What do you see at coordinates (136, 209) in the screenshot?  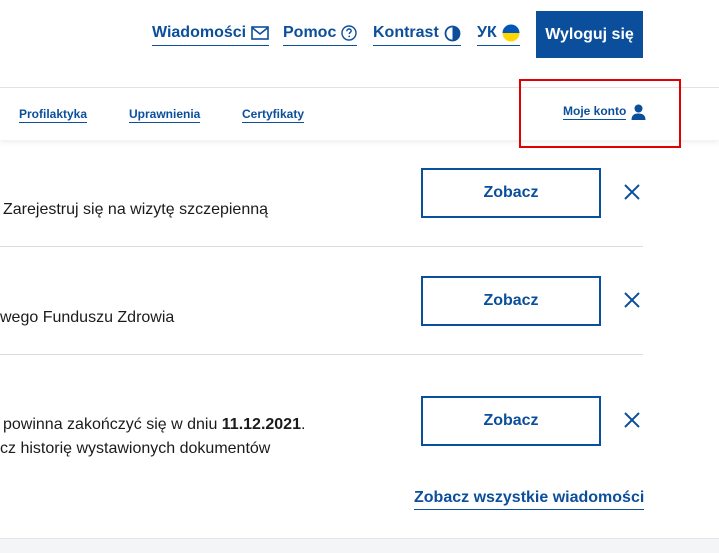 I see `message-text: Zarejestruj się na wizytę szczepienną` at bounding box center [136, 209].